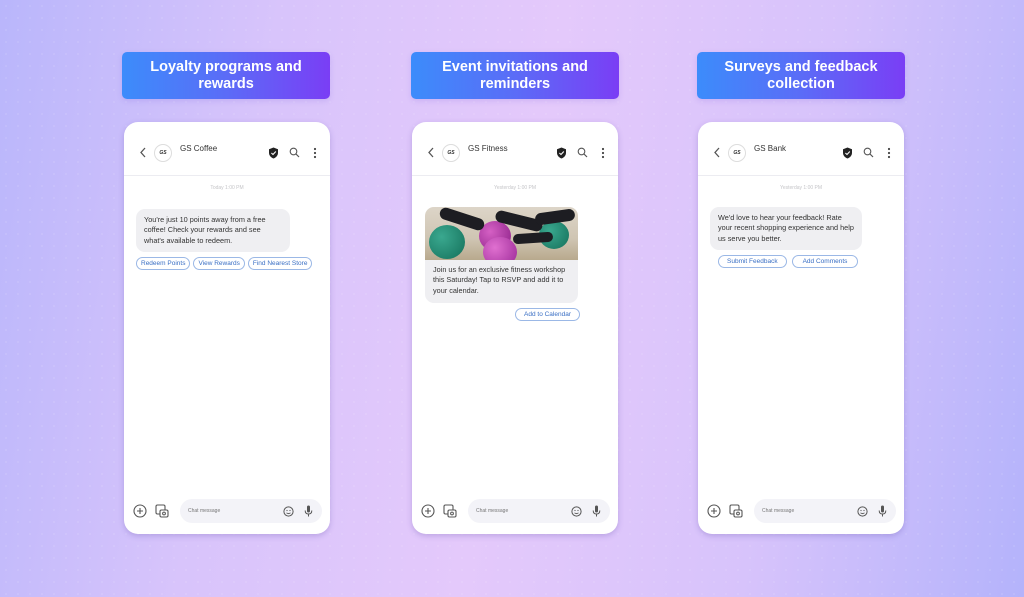  What do you see at coordinates (226, 75) in the screenshot?
I see `panel-title: Loyalty programs and rewards` at bounding box center [226, 75].